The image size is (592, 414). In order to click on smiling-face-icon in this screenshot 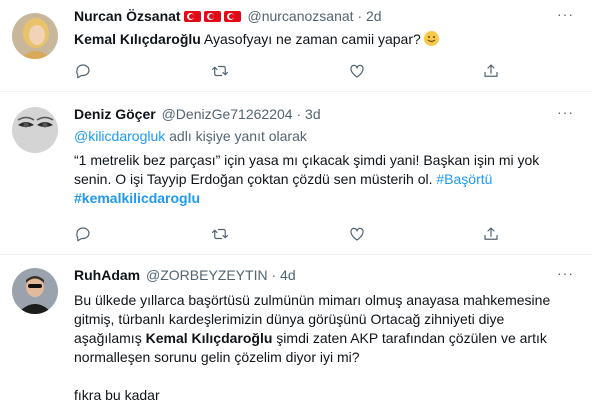, I will do `click(431, 38)`.